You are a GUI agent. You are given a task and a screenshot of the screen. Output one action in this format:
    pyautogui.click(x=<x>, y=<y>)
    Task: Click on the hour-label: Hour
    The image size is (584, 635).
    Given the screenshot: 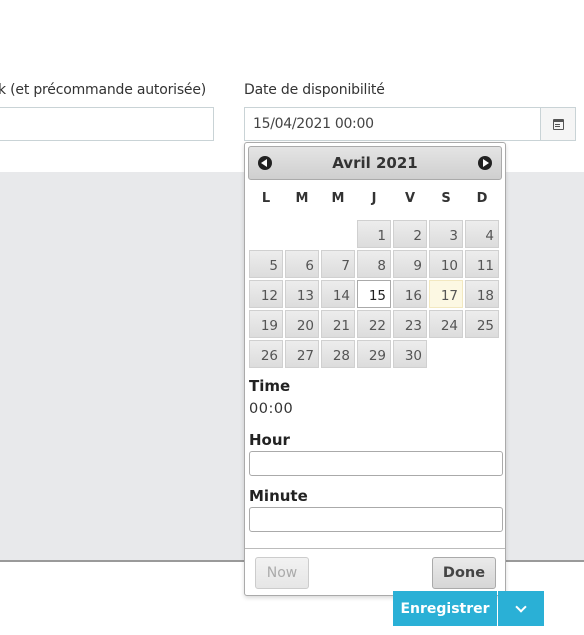 What is the action you would take?
    pyautogui.click(x=269, y=440)
    